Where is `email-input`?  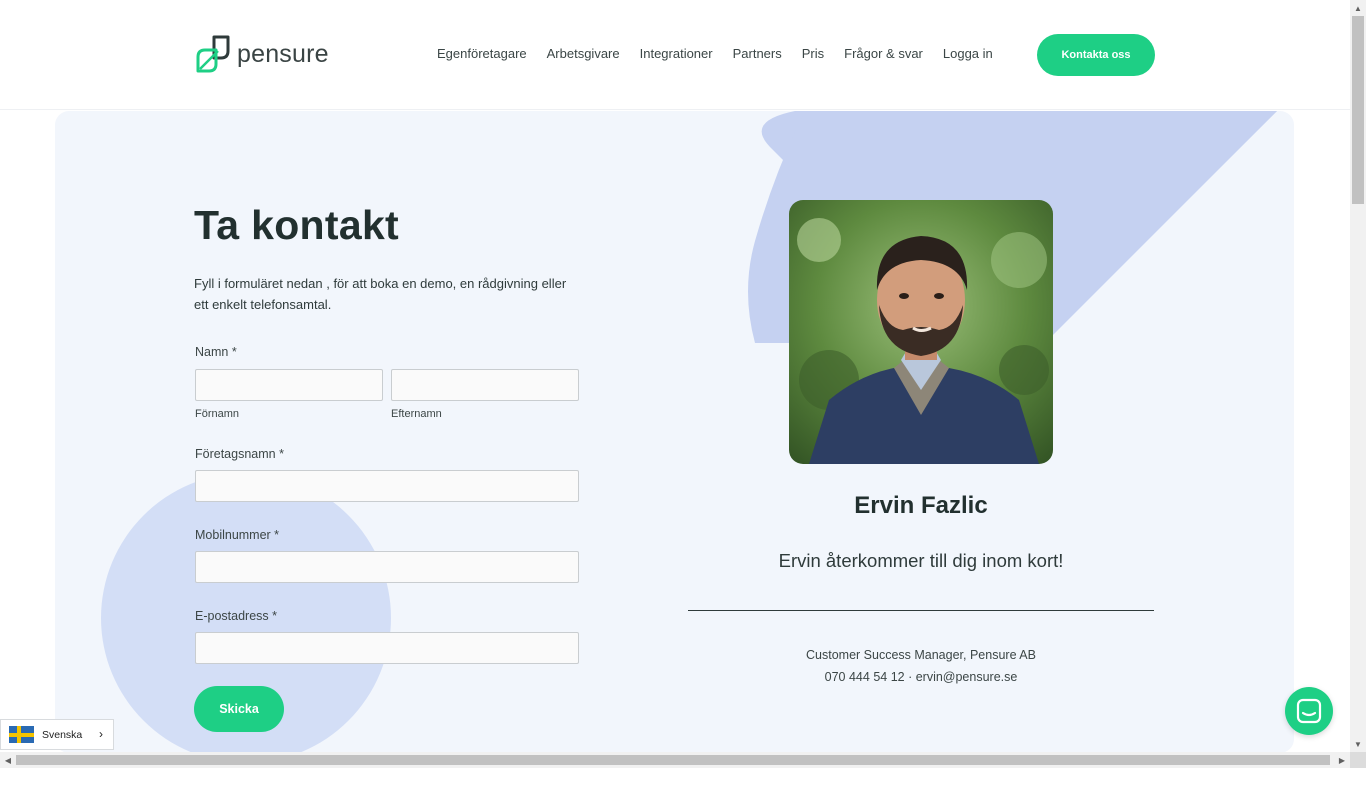
email-input is located at coordinates (387, 648).